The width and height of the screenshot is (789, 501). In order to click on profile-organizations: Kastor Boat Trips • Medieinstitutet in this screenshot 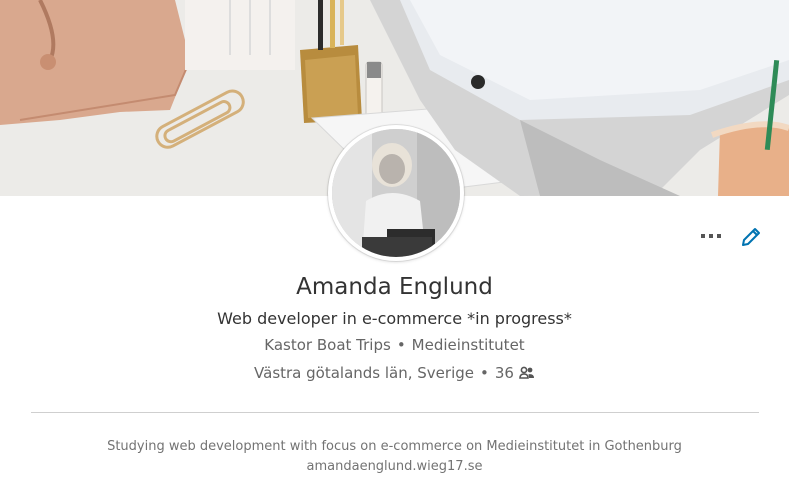, I will do `click(394, 345)`.